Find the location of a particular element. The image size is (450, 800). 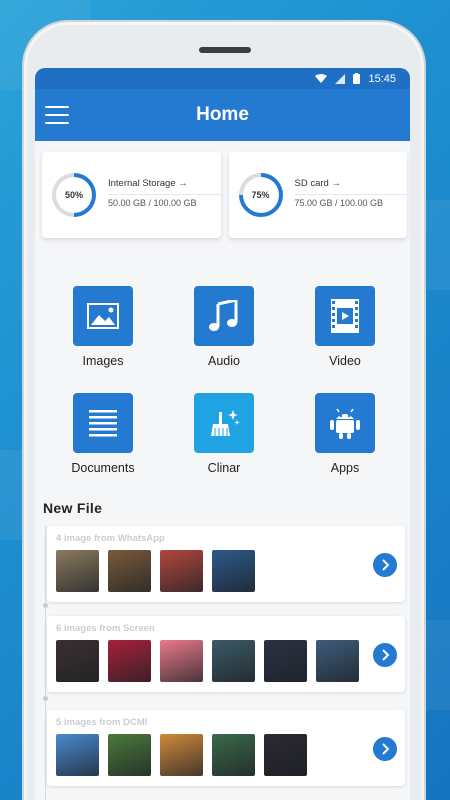

category-apps: Apps is located at coordinates (345, 434).